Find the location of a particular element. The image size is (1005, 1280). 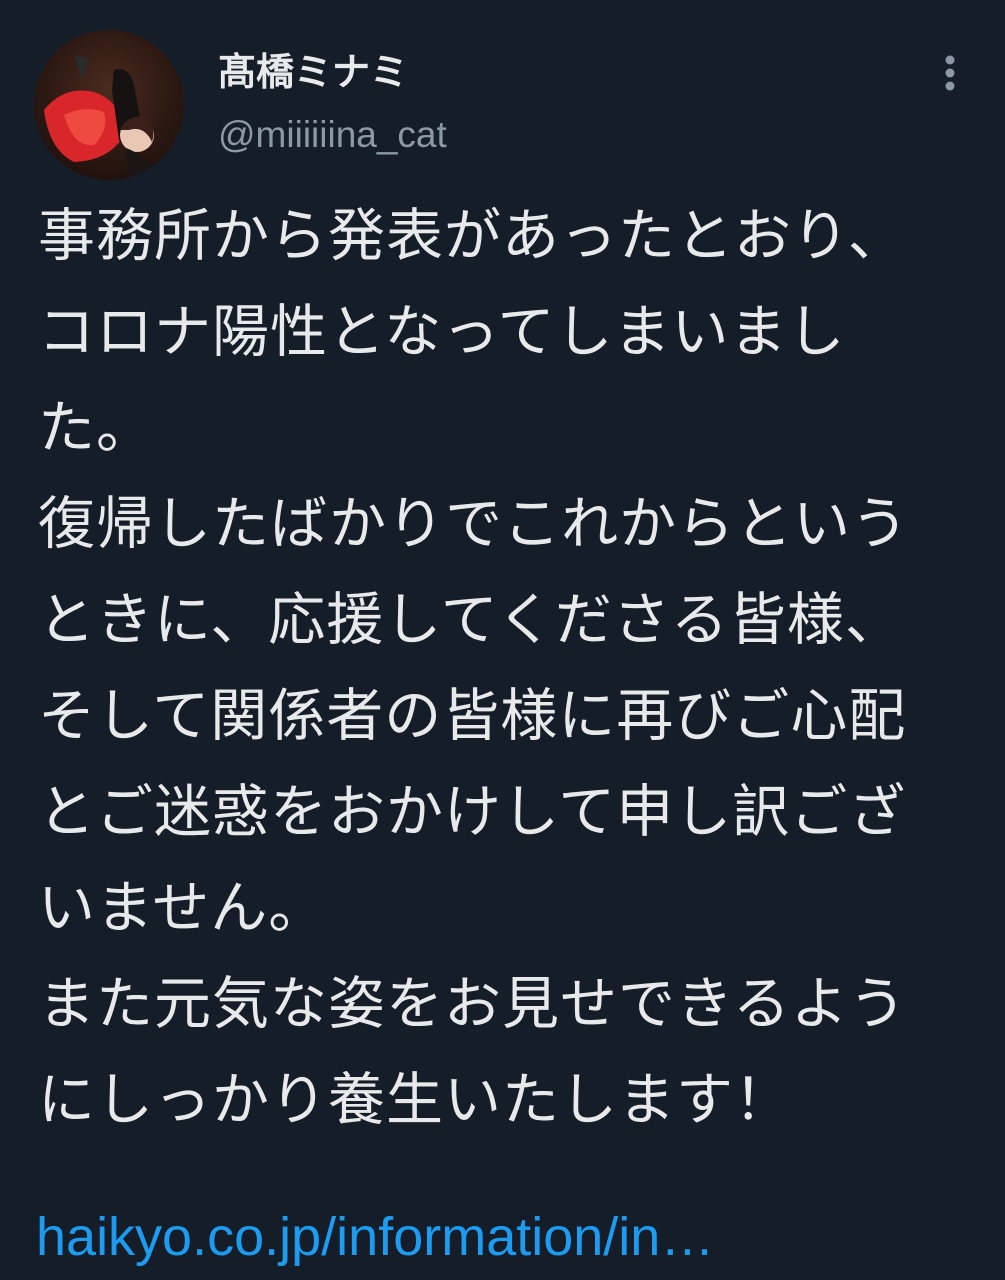

tweet-line: 事務所から発表があったとおり、 is located at coordinates (472, 236).